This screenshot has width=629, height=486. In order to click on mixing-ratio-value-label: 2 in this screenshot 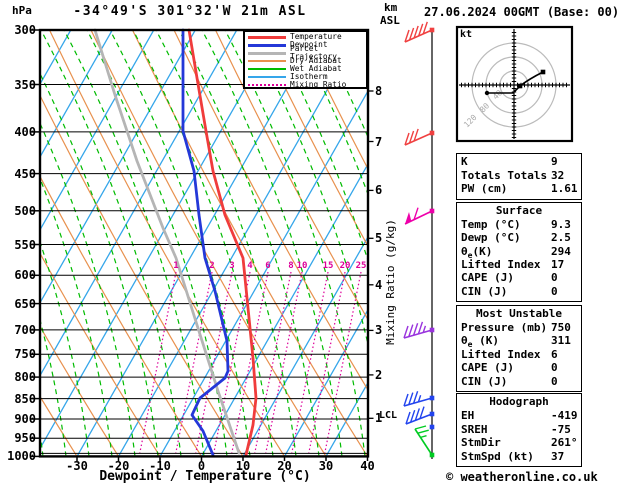, I will do `click(212, 266)`.